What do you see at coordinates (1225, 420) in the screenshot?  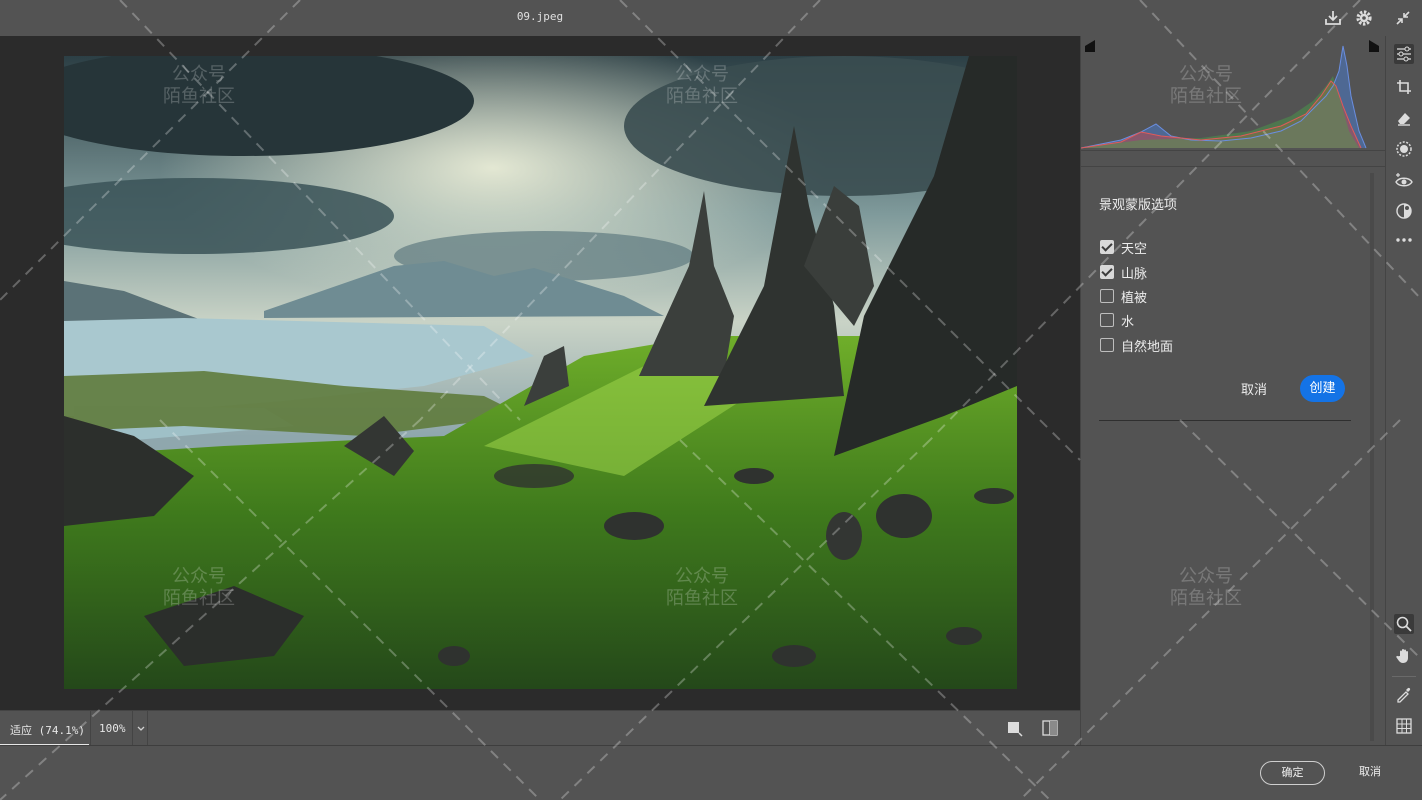 I see `panel-divider` at bounding box center [1225, 420].